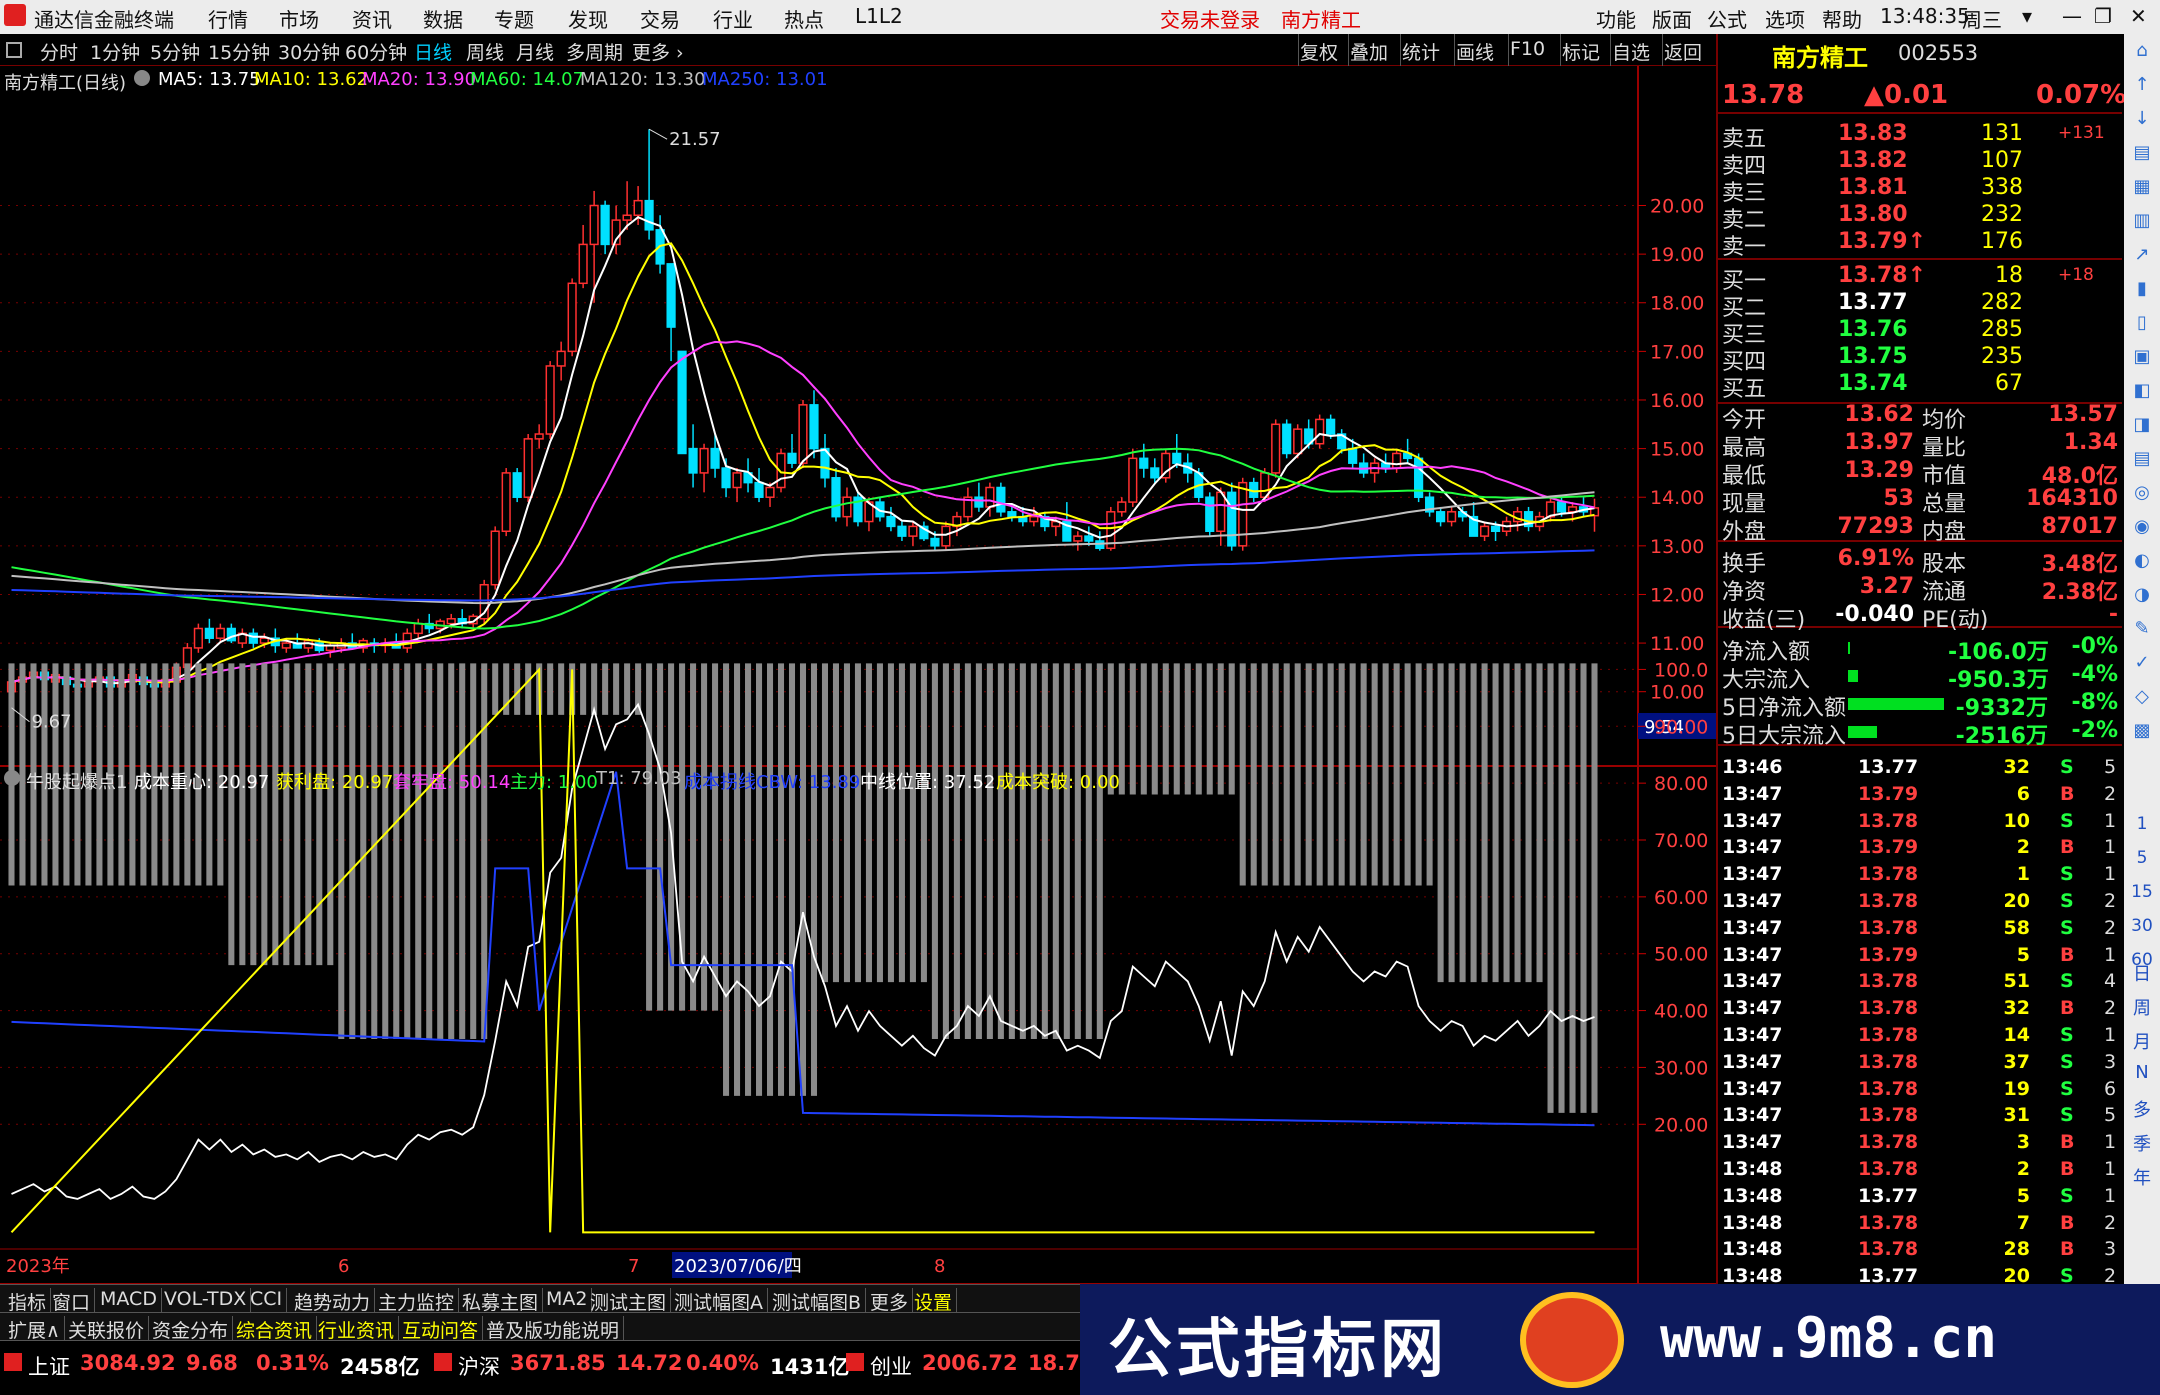  What do you see at coordinates (65, 83) in the screenshot?
I see `chart-stock-name: 南方精工(日线)` at bounding box center [65, 83].